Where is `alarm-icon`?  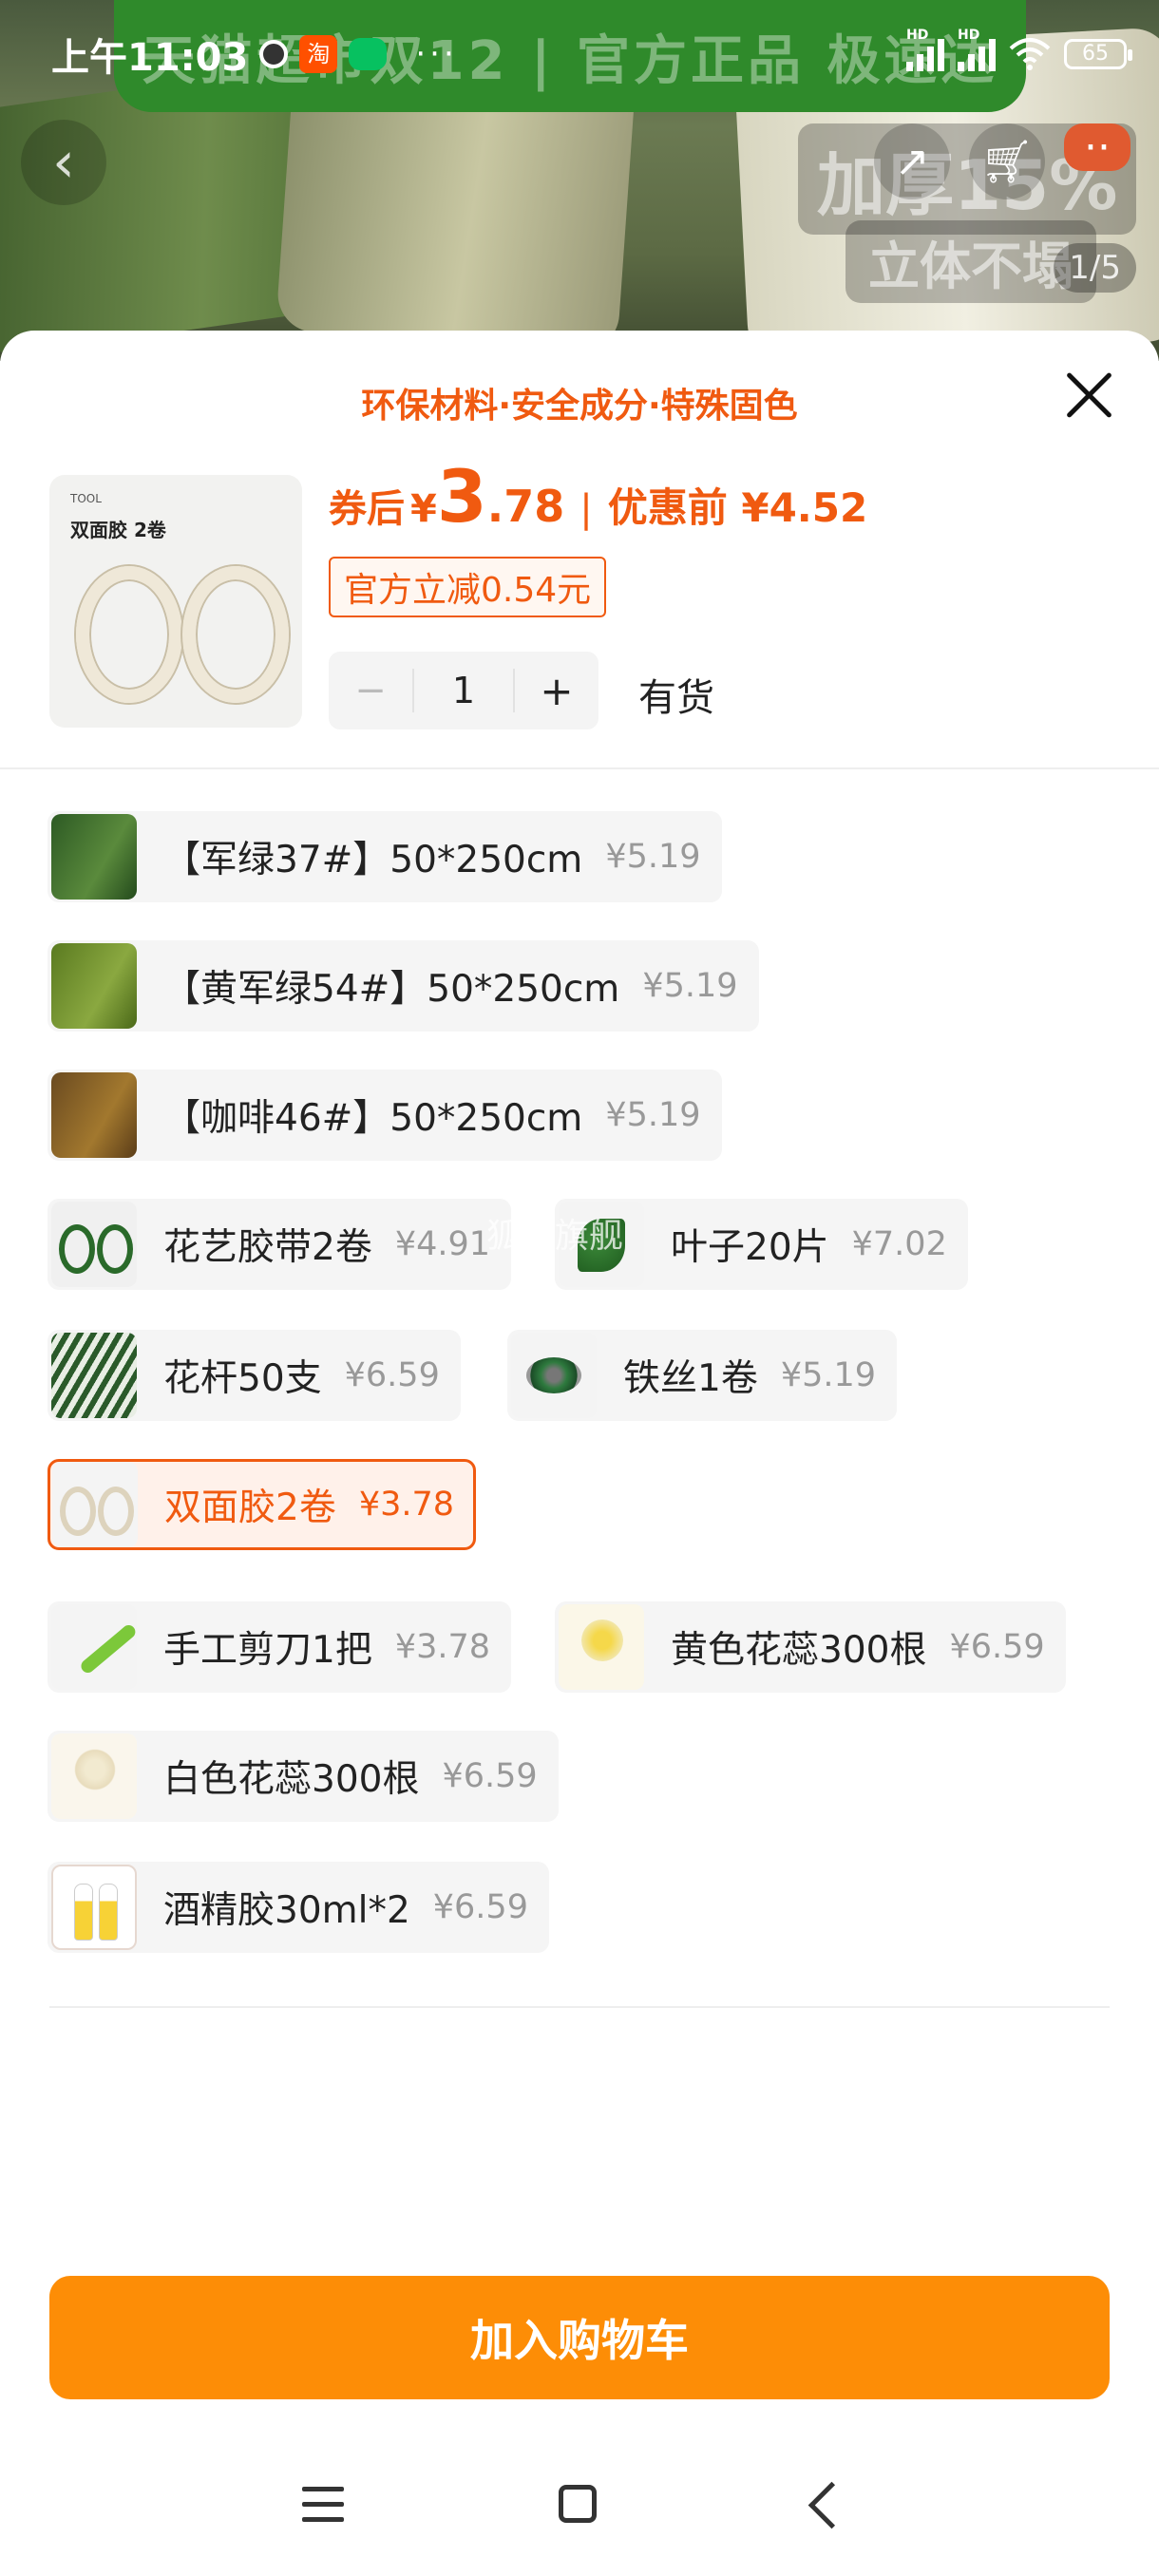
alarm-icon is located at coordinates (274, 54).